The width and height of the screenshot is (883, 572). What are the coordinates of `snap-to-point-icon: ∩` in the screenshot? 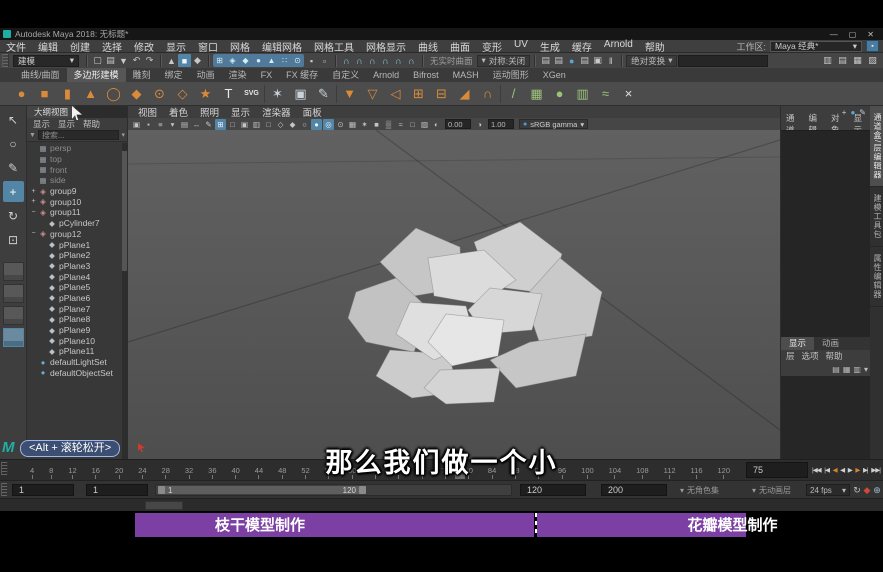 It's located at (372, 60).